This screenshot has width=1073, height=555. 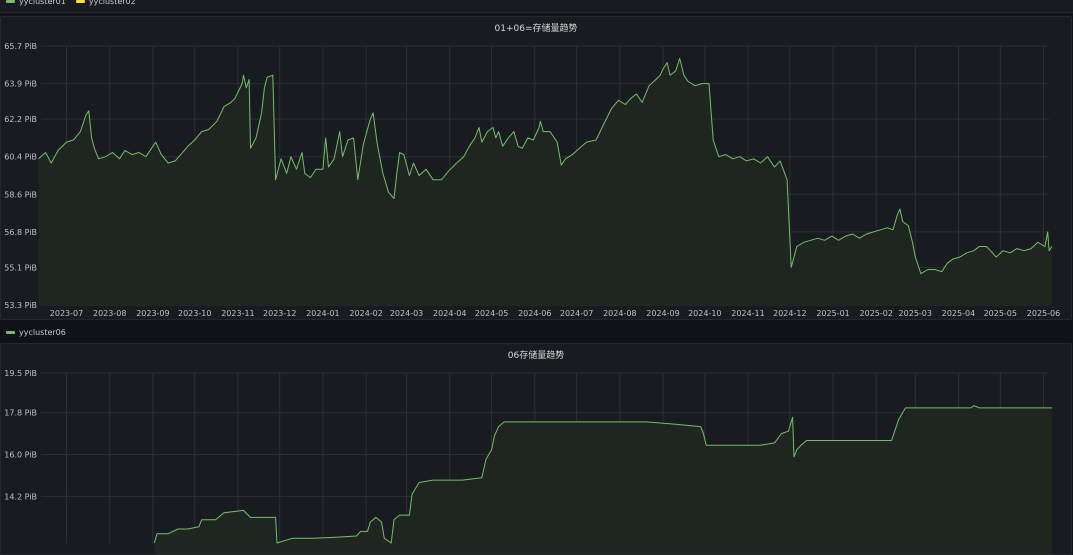 I want to click on x-tick-label: 2024-12, so click(x=789, y=313).